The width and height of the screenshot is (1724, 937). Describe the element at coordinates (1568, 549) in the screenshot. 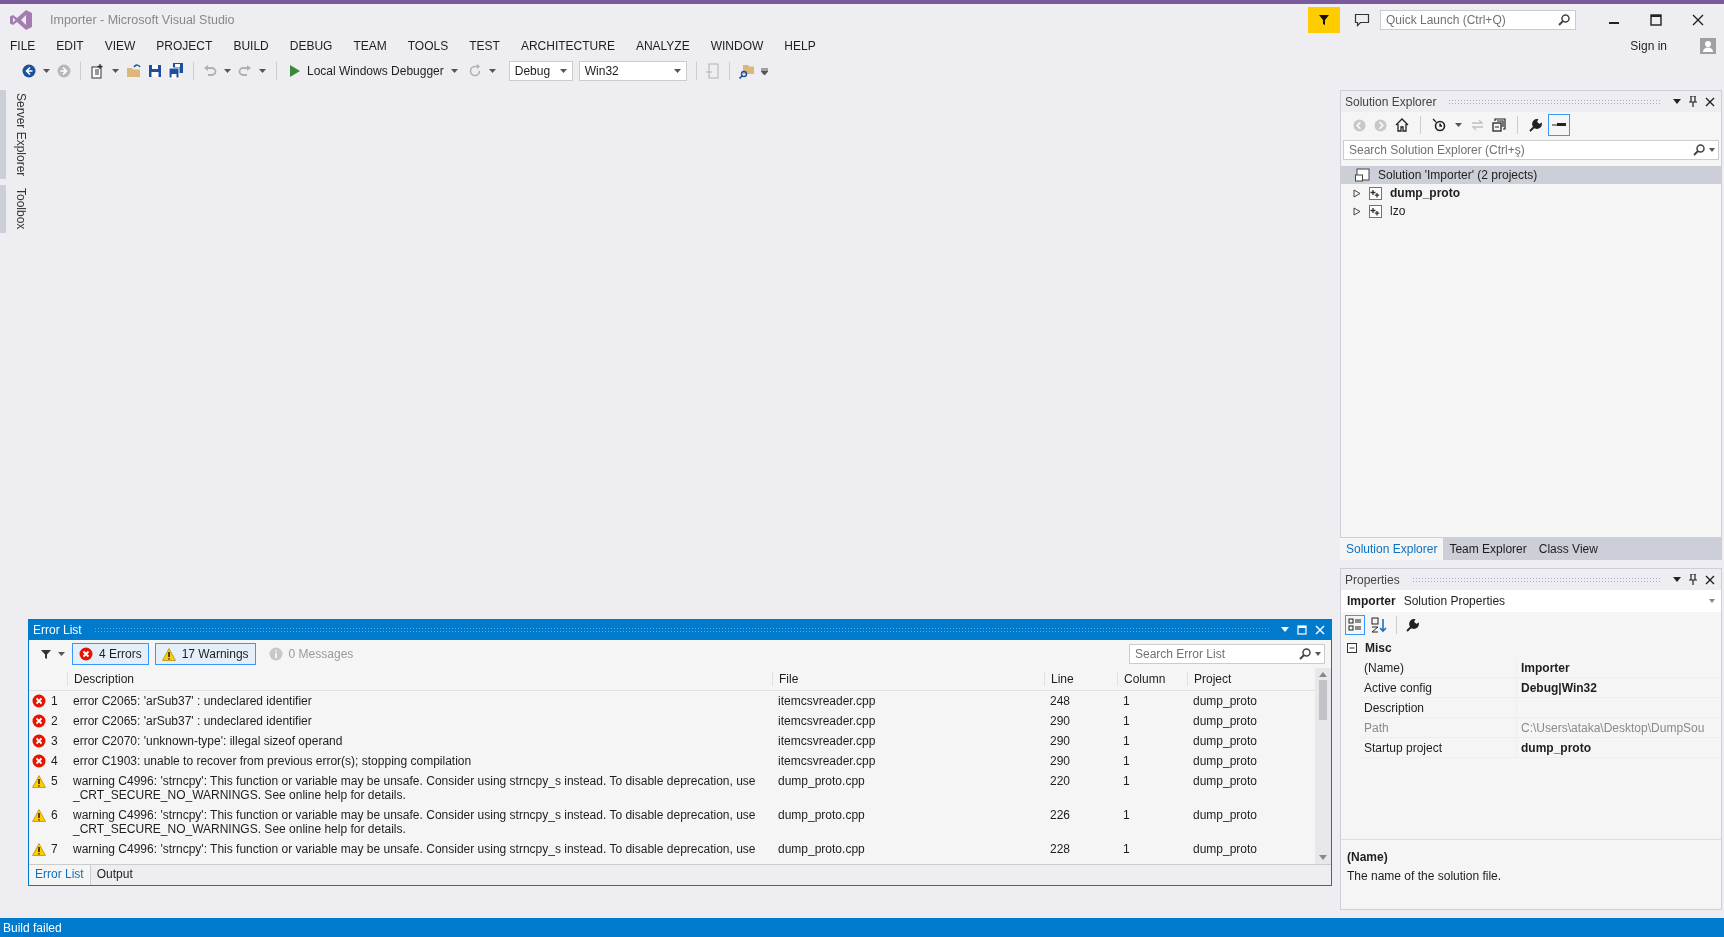

I see `panel-tab: Class View` at that location.